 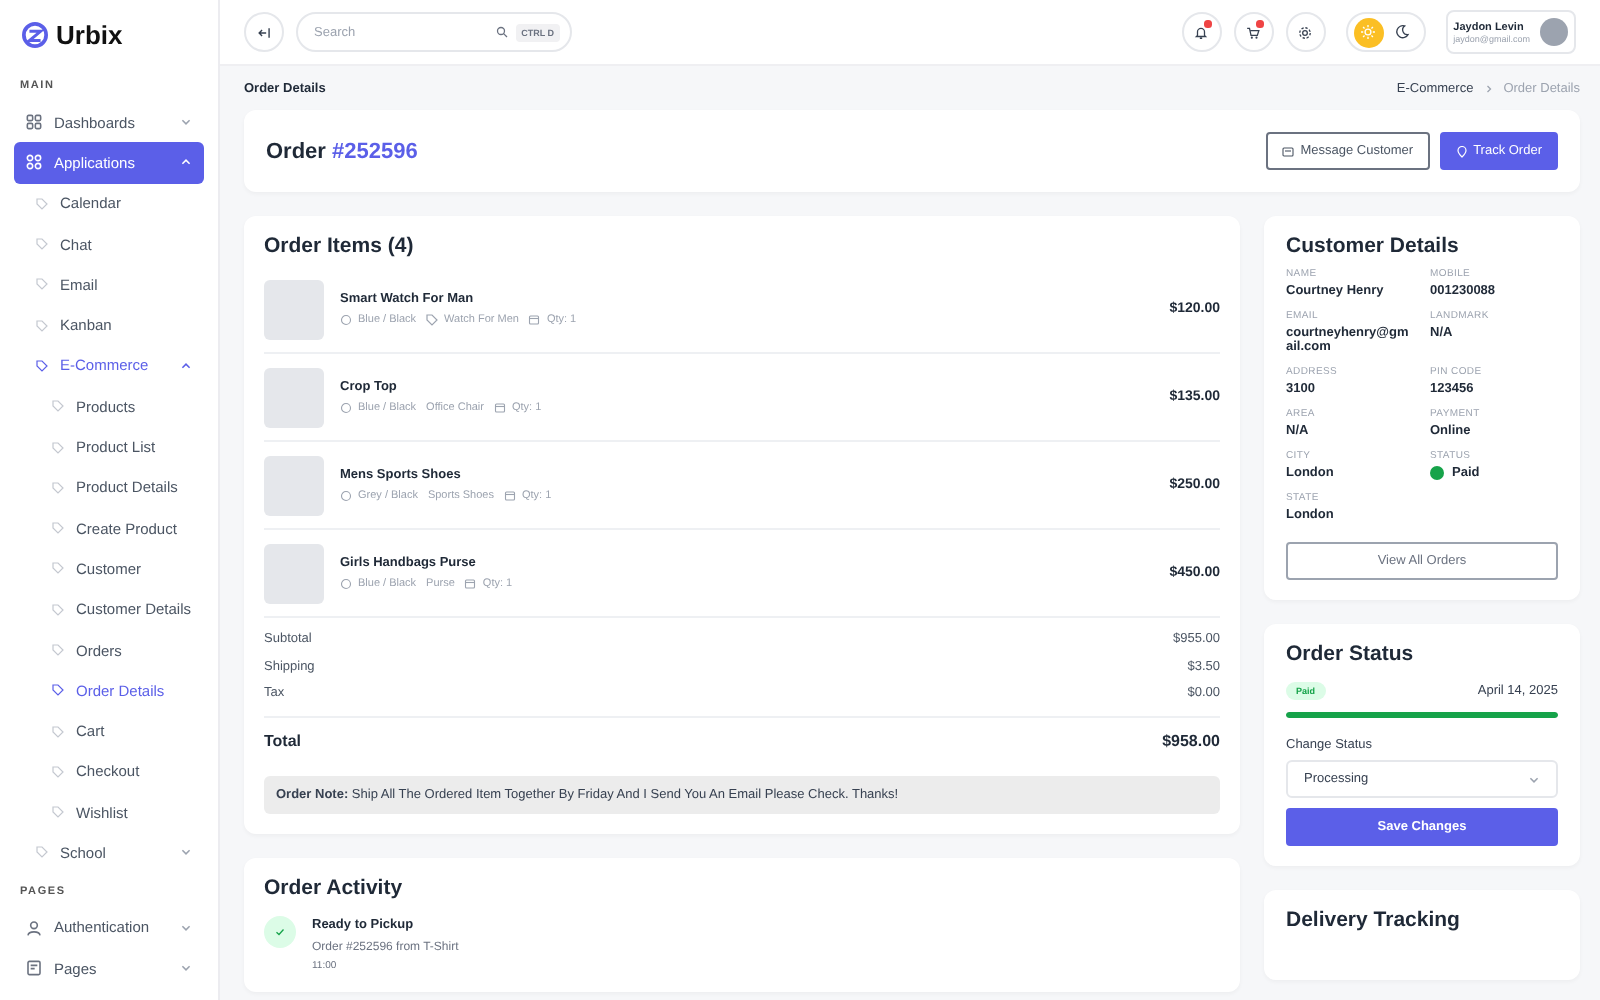 What do you see at coordinates (34, 927) in the screenshot?
I see `person-icon` at bounding box center [34, 927].